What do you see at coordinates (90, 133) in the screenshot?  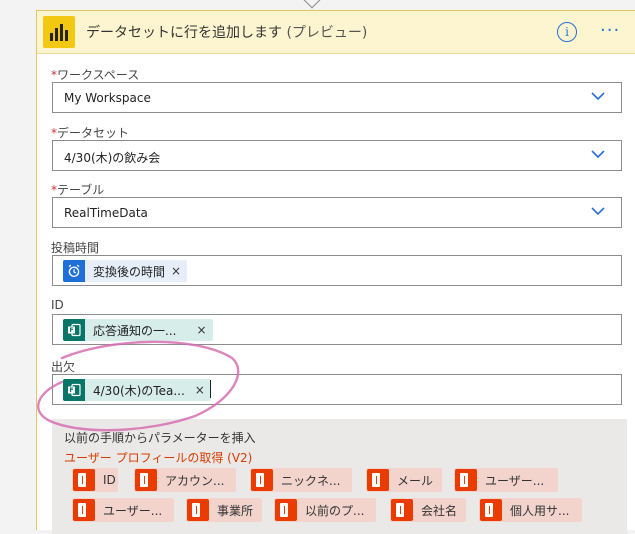 I see `dataset-label: *データセット` at bounding box center [90, 133].